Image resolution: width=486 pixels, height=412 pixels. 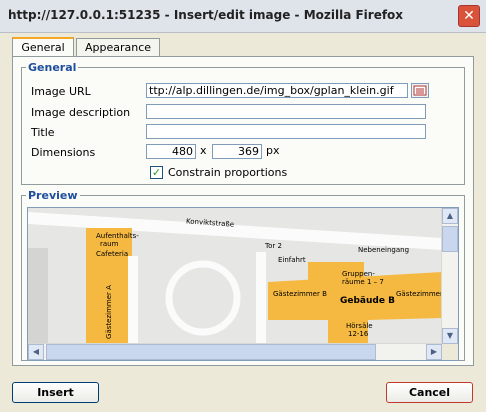 I want to click on dimensions-label: Dimensions, so click(x=63, y=152).